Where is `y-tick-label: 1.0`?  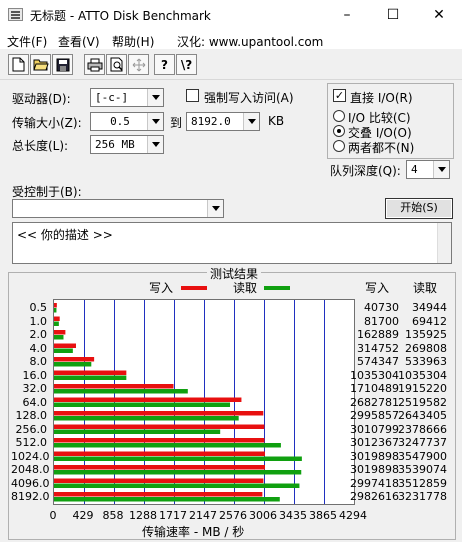 y-tick-label: 1.0 is located at coordinates (38, 321).